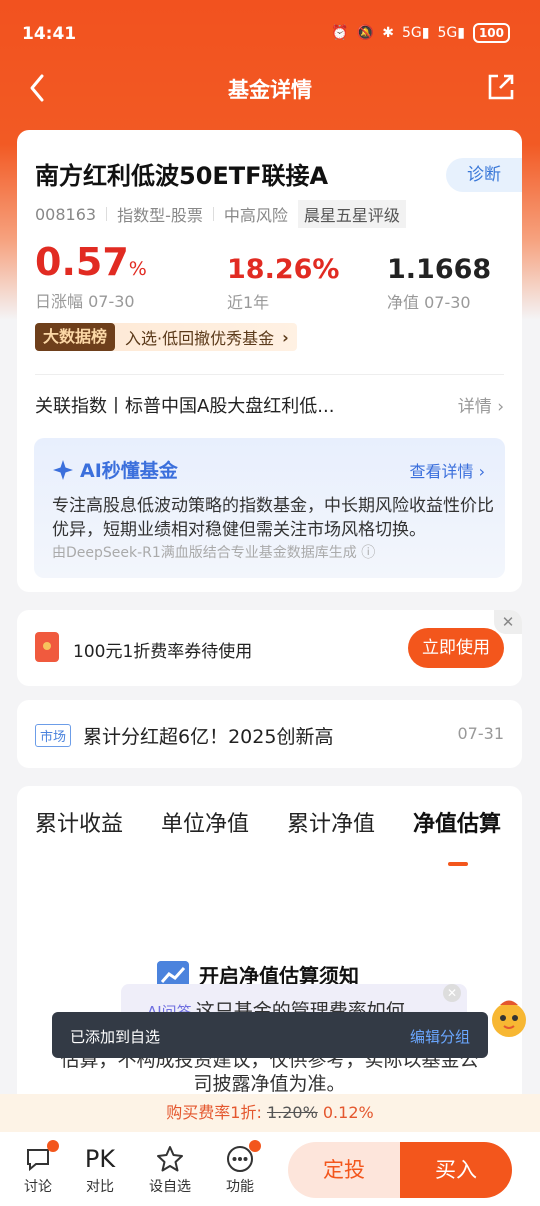  What do you see at coordinates (208, 737) in the screenshot?
I see `news-title: 累计分红超6亿！2025创新高` at bounding box center [208, 737].